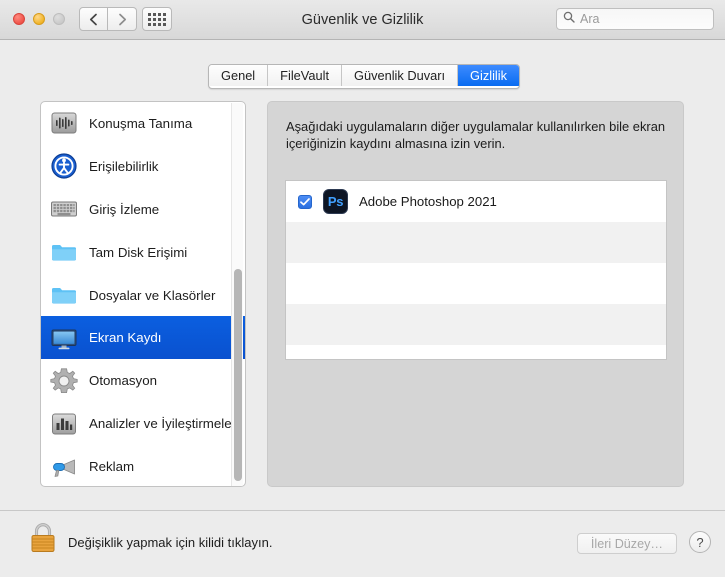 The height and width of the screenshot is (577, 725). Describe the element at coordinates (64, 467) in the screenshot. I see `megaphone-icon` at that location.